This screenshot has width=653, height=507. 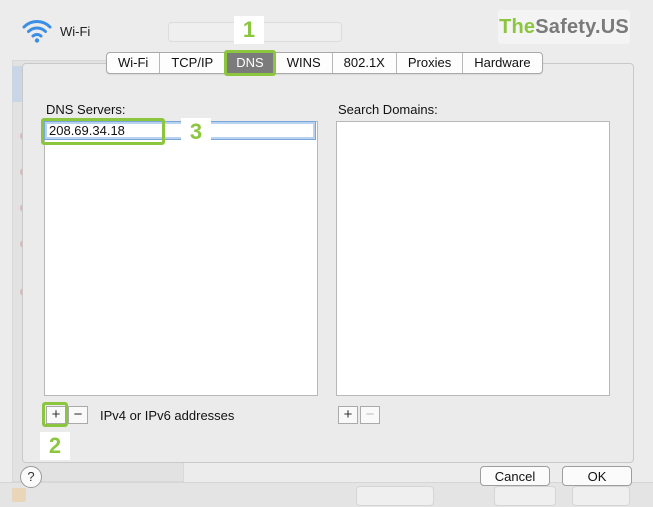 What do you see at coordinates (249, 30) in the screenshot?
I see `callout-1-number: 1` at bounding box center [249, 30].